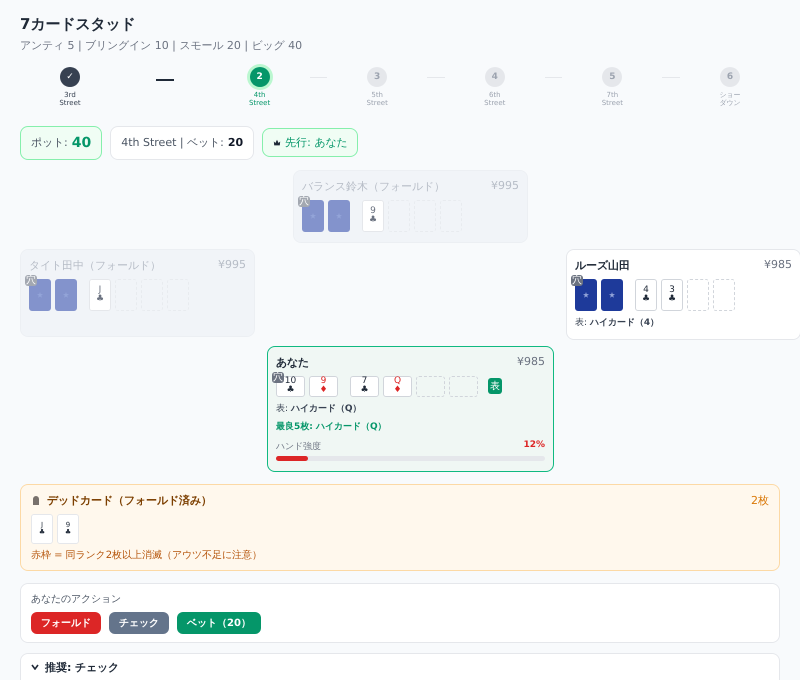 The image size is (800, 680). Describe the element at coordinates (95, 265) in the screenshot. I see `player-name: タイト田中（フォールド）` at that location.